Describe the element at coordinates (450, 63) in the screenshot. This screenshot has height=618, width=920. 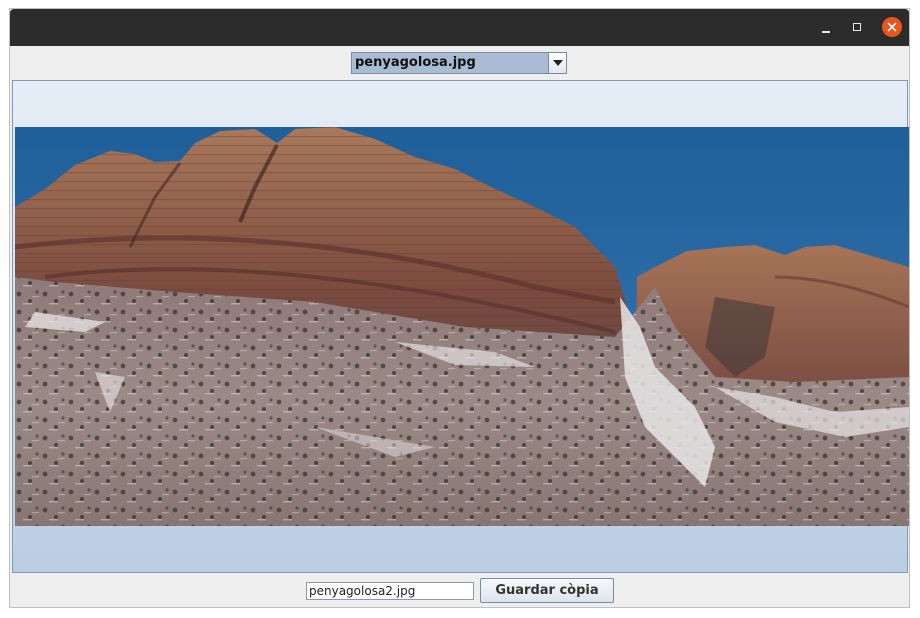
I see `dropdown-selected-value: penyagolosa.jpg` at that location.